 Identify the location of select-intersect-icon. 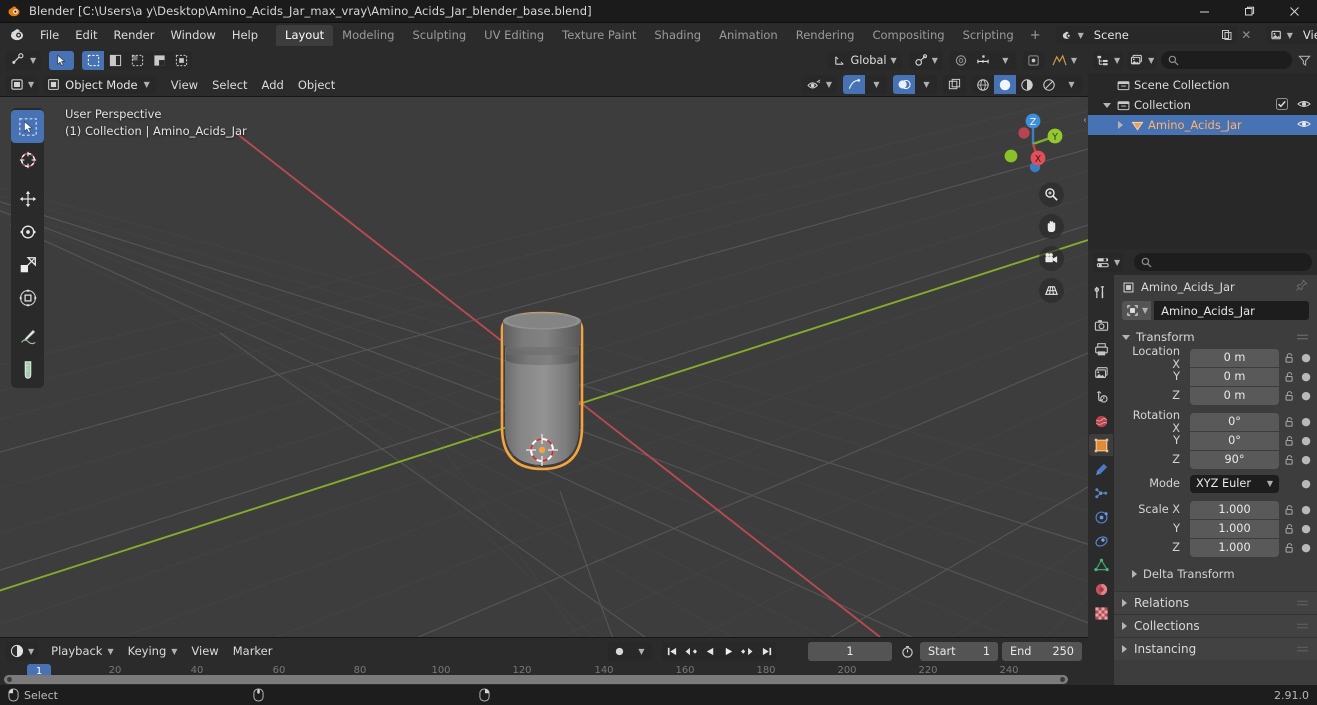
(181, 60).